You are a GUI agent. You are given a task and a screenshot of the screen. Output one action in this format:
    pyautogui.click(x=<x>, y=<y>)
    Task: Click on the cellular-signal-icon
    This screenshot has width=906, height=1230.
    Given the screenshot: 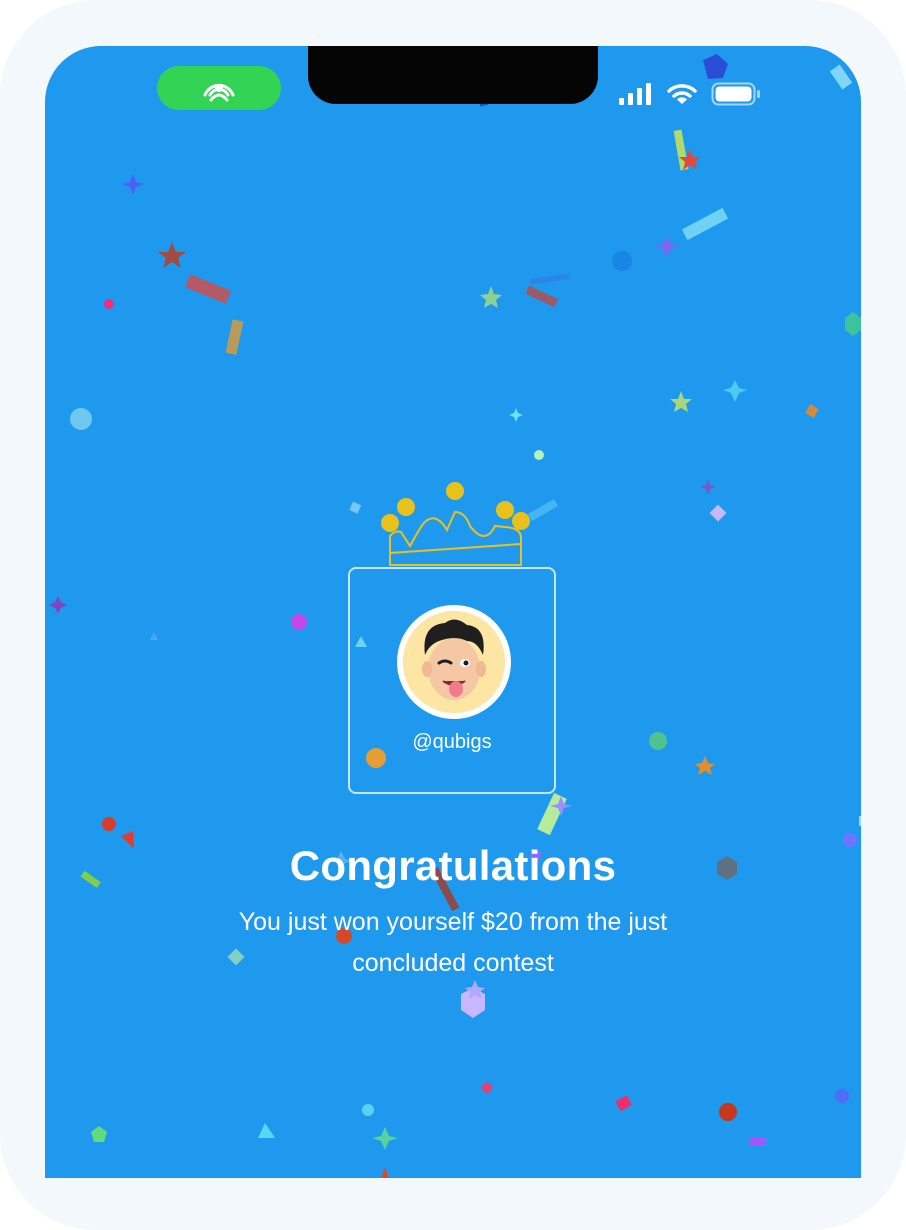 What is the action you would take?
    pyautogui.click(x=635, y=94)
    